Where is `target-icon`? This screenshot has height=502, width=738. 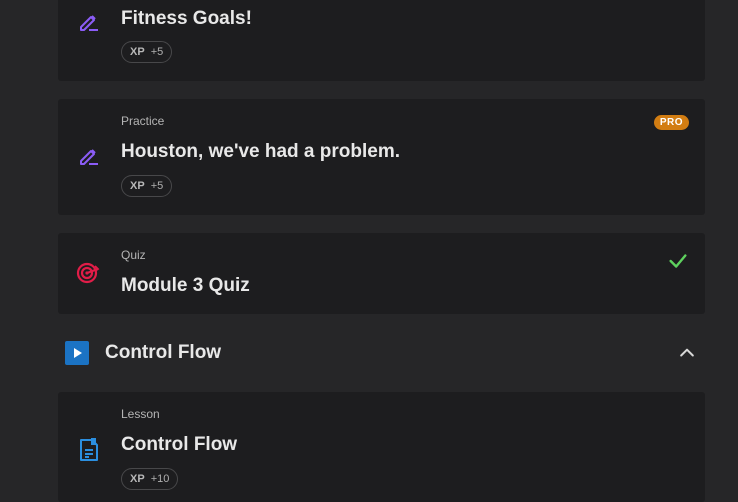 target-icon is located at coordinates (88, 273).